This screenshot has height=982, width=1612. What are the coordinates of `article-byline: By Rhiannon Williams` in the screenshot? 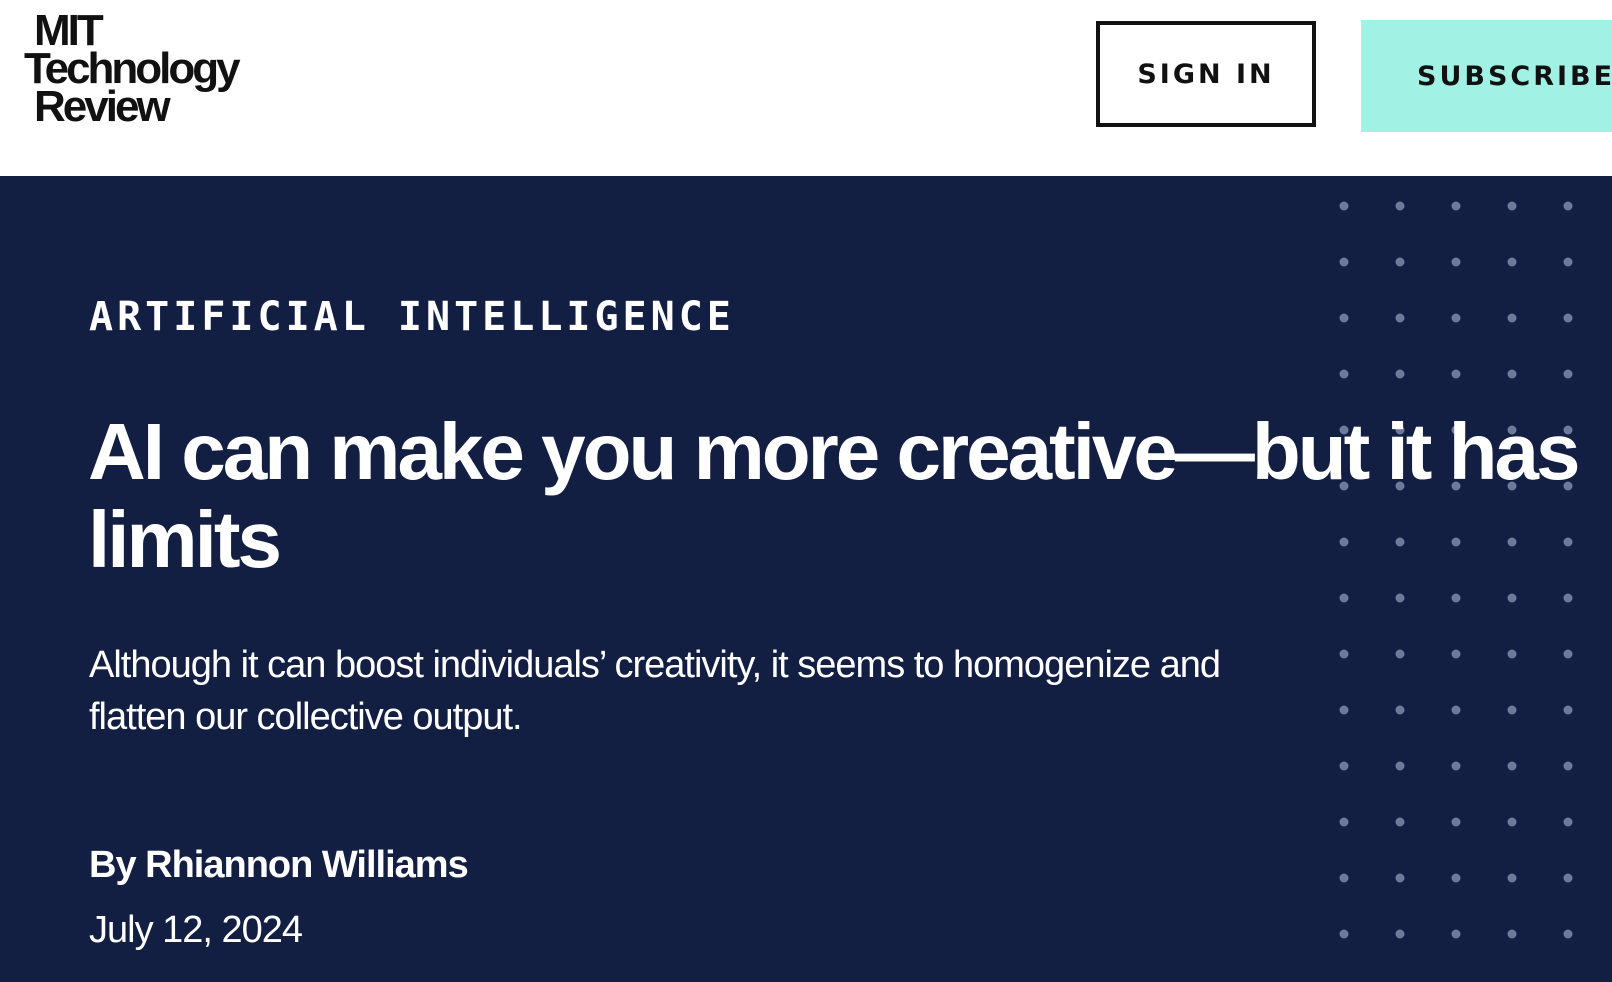 It's located at (279, 865).